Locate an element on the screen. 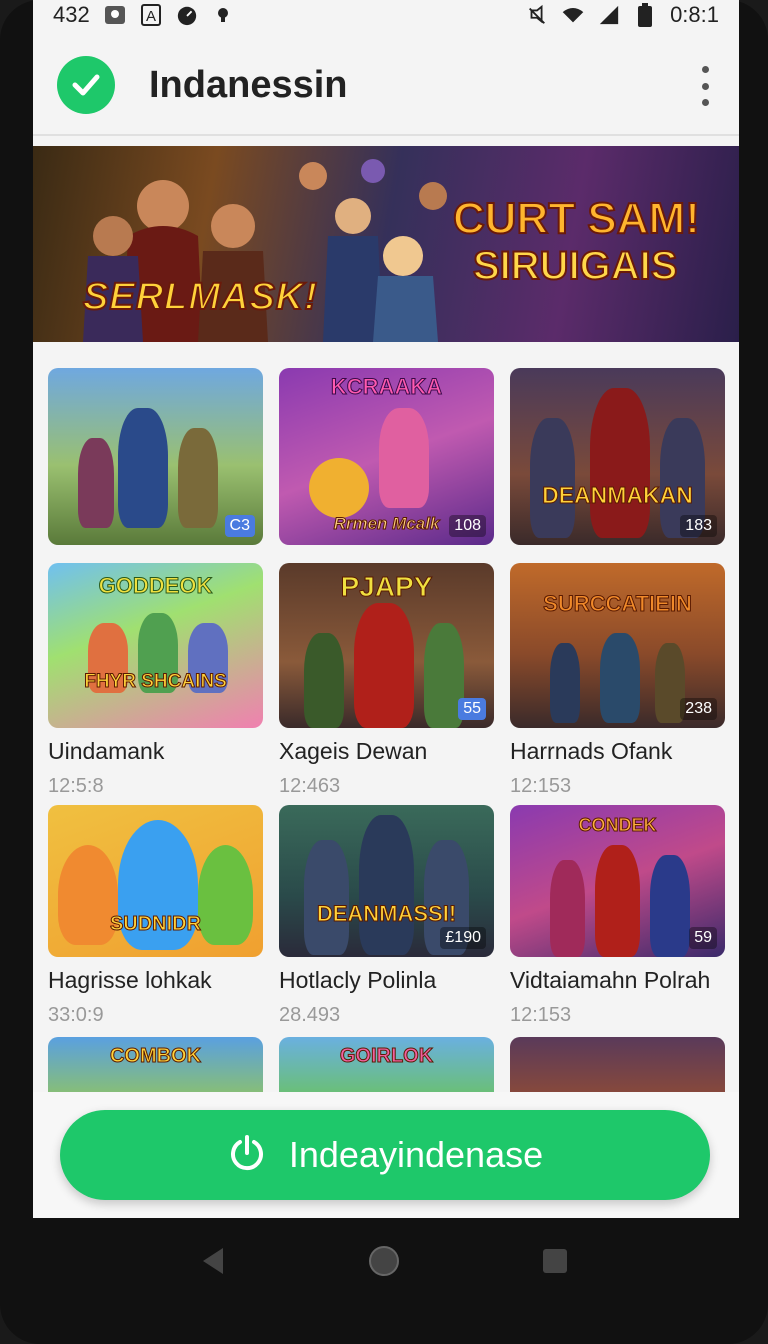 This screenshot has height=1344, width=768. game-thumbnail: DEANMASSI! £190 is located at coordinates (386, 881).